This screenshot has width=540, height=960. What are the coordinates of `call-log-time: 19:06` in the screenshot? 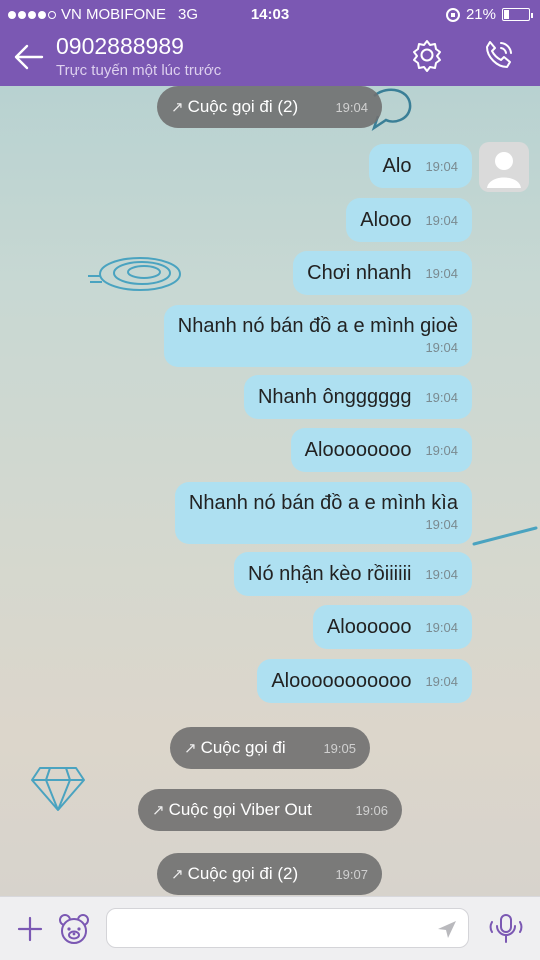 It's located at (371, 810).